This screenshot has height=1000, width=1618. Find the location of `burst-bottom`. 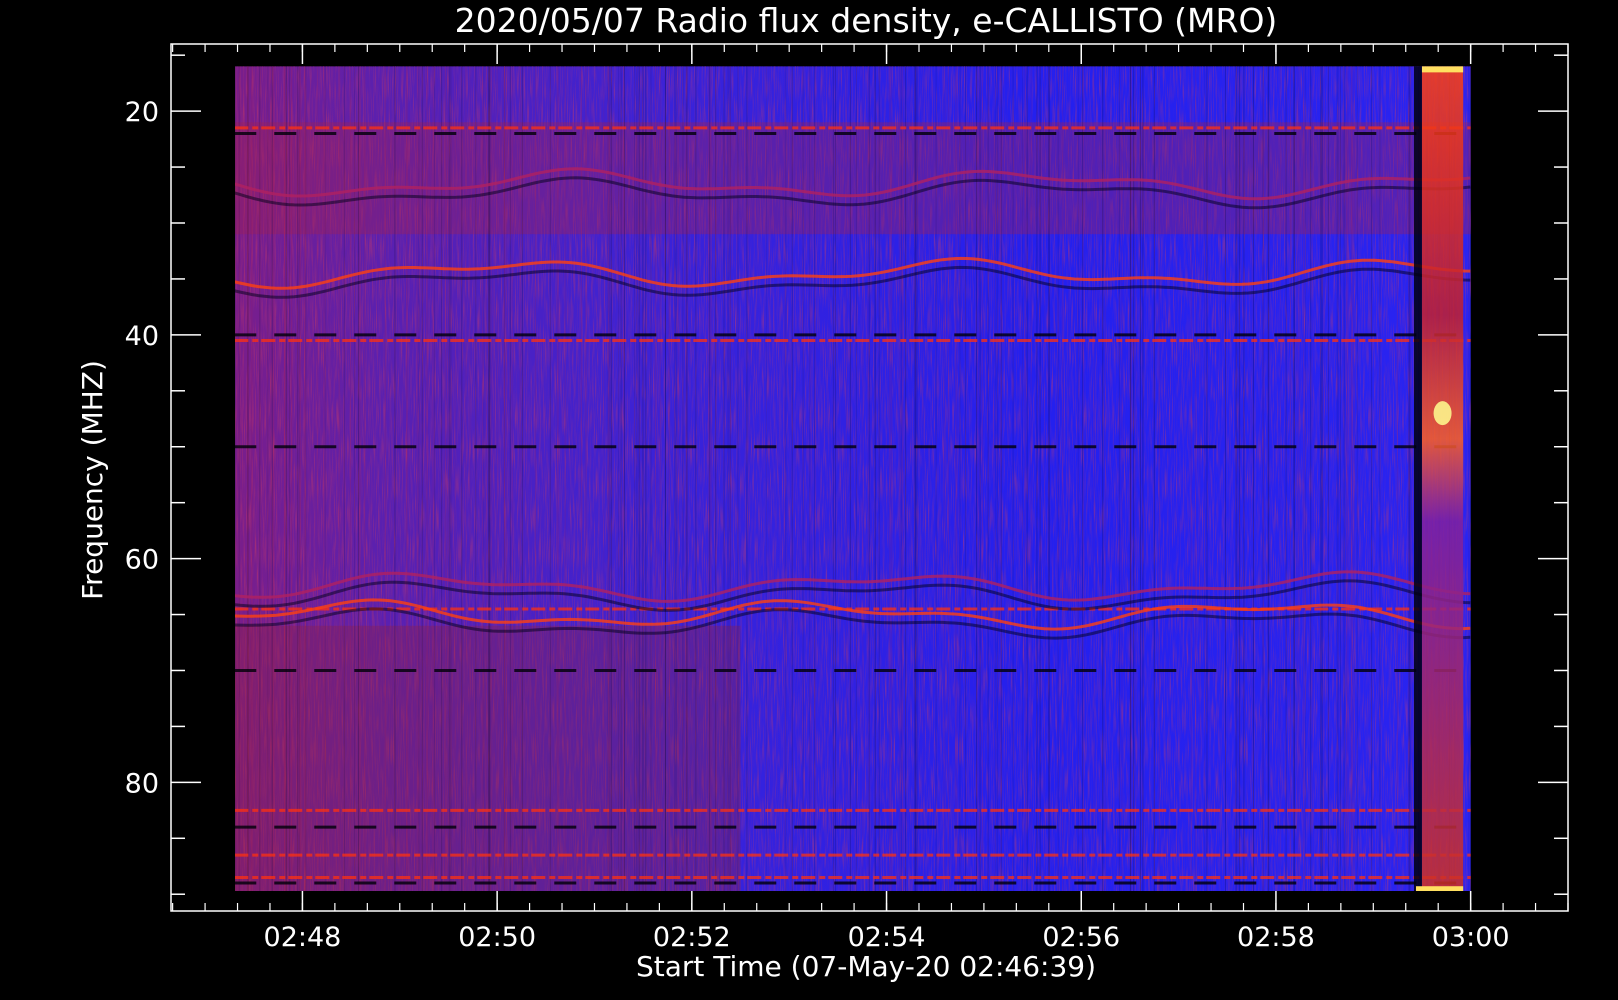

burst-bottom is located at coordinates (1439, 890).